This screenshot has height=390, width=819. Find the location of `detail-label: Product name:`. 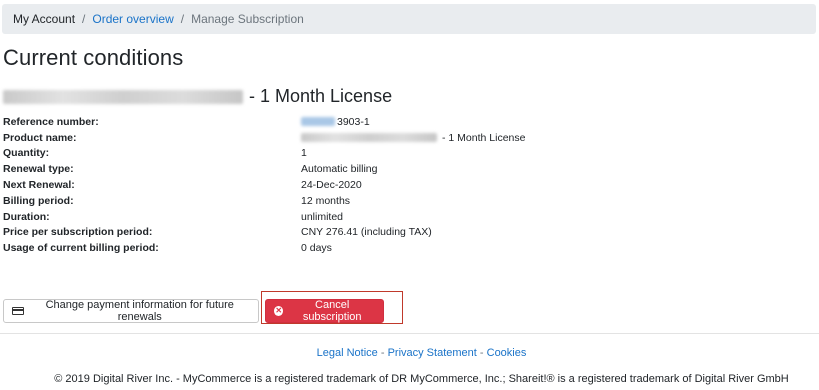

detail-label: Product name: is located at coordinates (40, 137).